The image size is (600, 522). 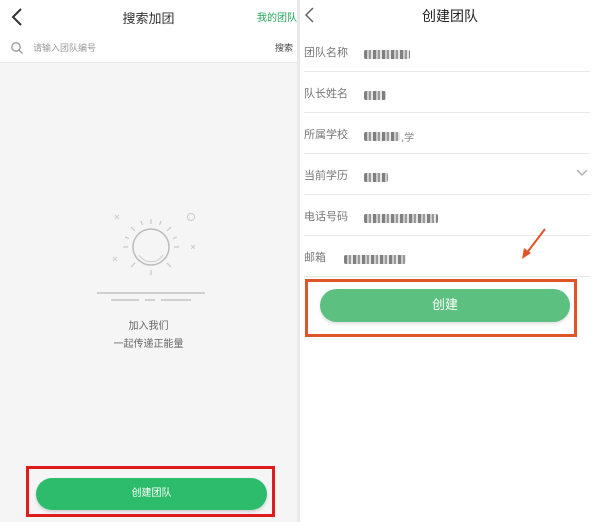 I want to click on field-label: 队长姓名, so click(x=326, y=93).